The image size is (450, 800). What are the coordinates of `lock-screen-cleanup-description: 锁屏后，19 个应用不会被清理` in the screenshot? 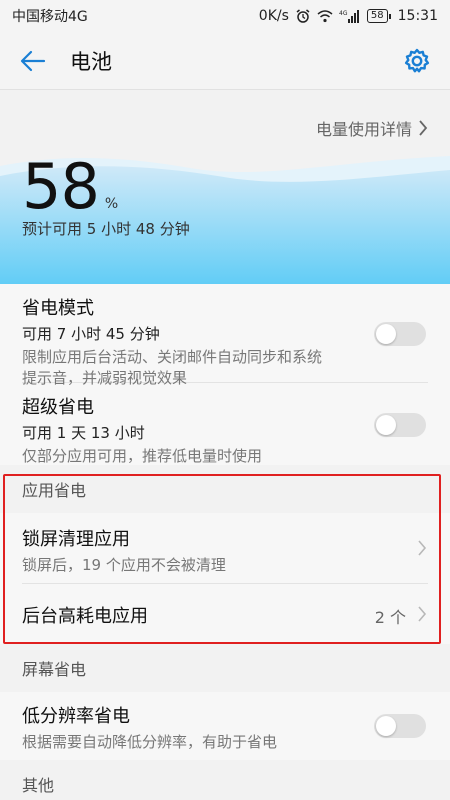 It's located at (124, 565).